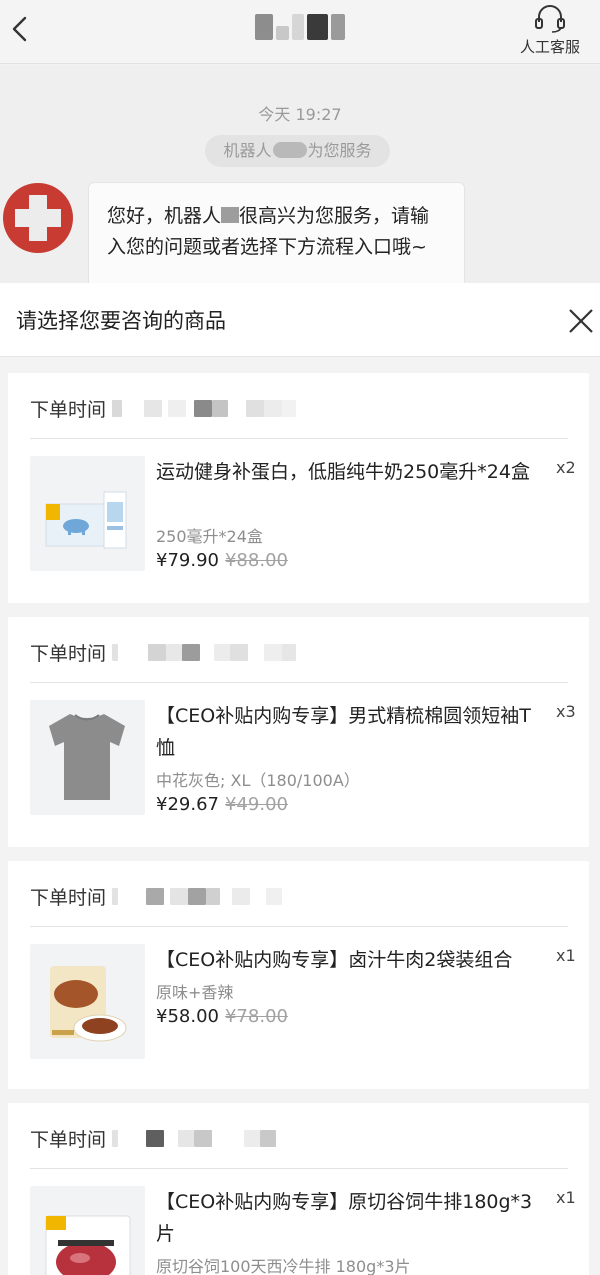 The height and width of the screenshot is (1275, 600). What do you see at coordinates (187, 1016) in the screenshot?
I see `product-price: ¥58.00` at bounding box center [187, 1016].